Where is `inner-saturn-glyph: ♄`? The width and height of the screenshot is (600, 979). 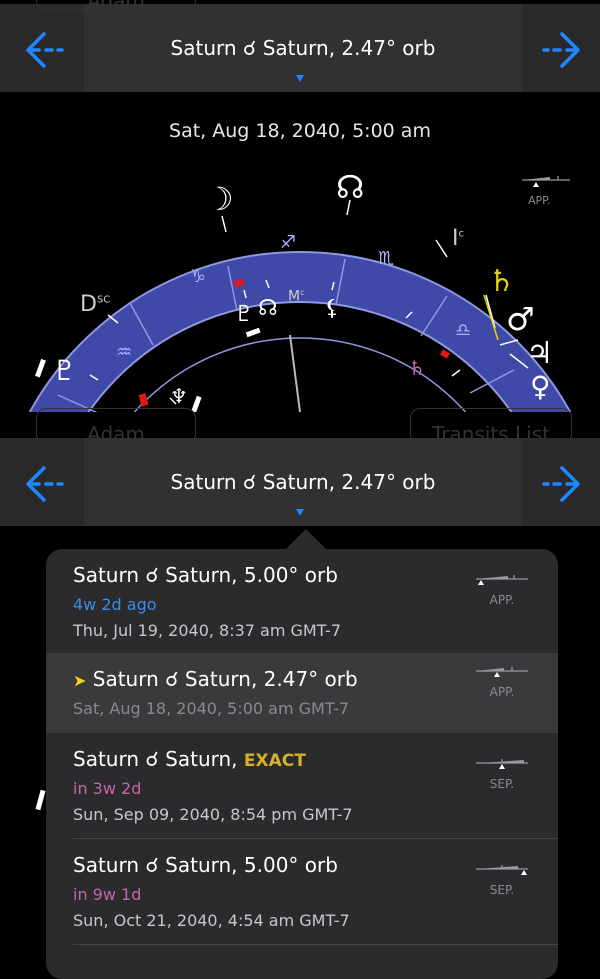 inner-saturn-glyph: ♄ is located at coordinates (417, 368).